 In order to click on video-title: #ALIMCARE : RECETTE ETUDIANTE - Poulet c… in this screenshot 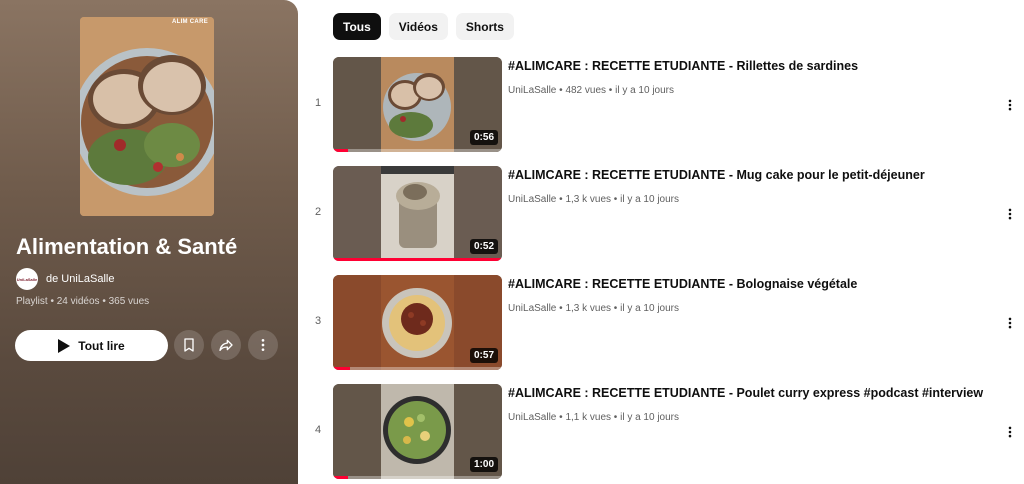, I will do `click(750, 393)`.